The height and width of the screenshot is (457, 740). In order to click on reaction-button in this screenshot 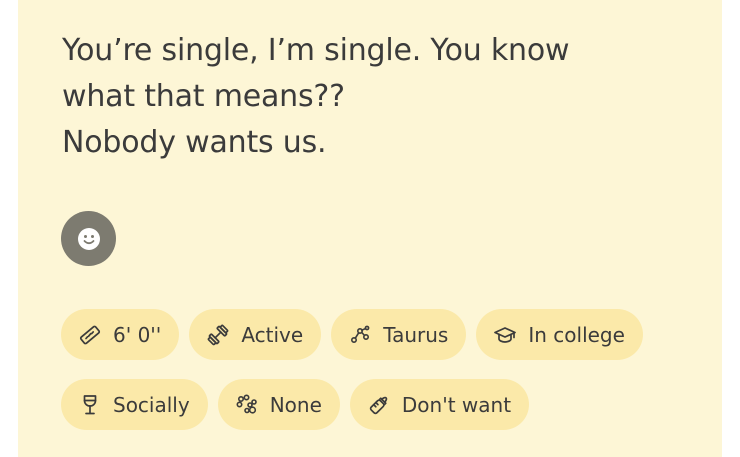, I will do `click(88, 238)`.